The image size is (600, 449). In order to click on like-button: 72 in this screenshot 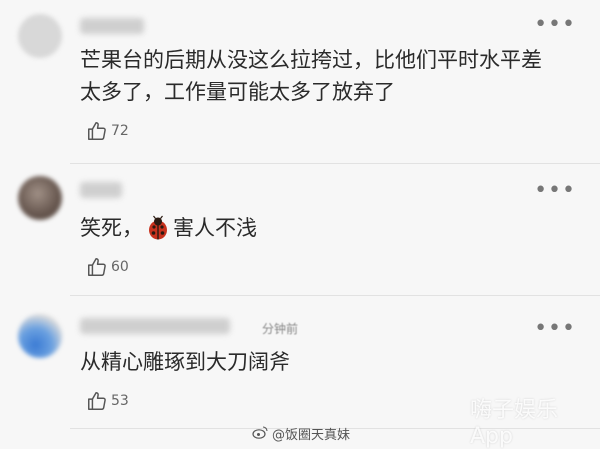, I will do `click(107, 131)`.